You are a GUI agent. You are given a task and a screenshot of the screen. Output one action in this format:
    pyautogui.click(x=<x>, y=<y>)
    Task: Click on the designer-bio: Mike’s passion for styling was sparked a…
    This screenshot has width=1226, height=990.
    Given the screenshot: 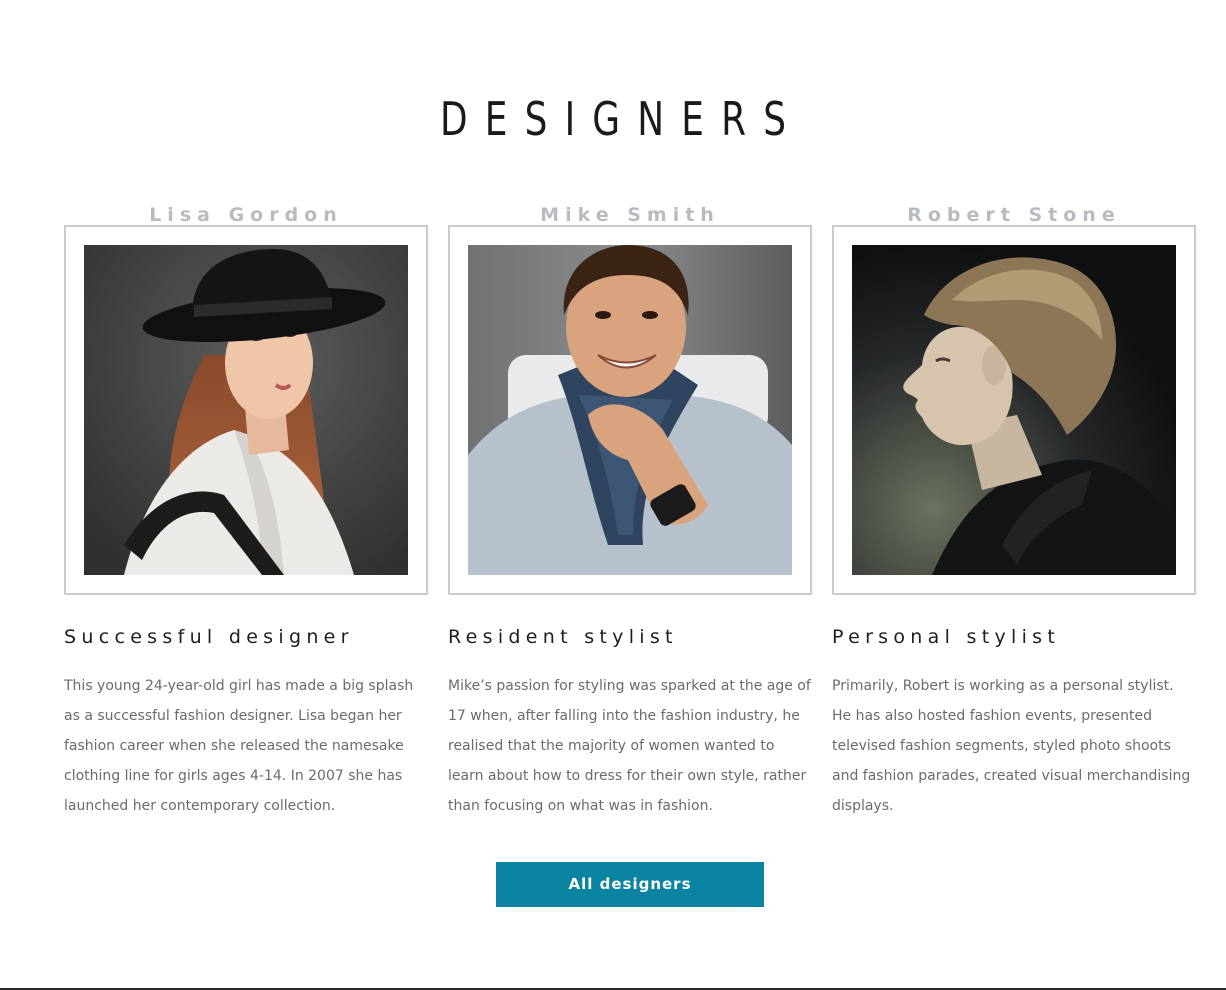 What is the action you would take?
    pyautogui.click(x=629, y=746)
    